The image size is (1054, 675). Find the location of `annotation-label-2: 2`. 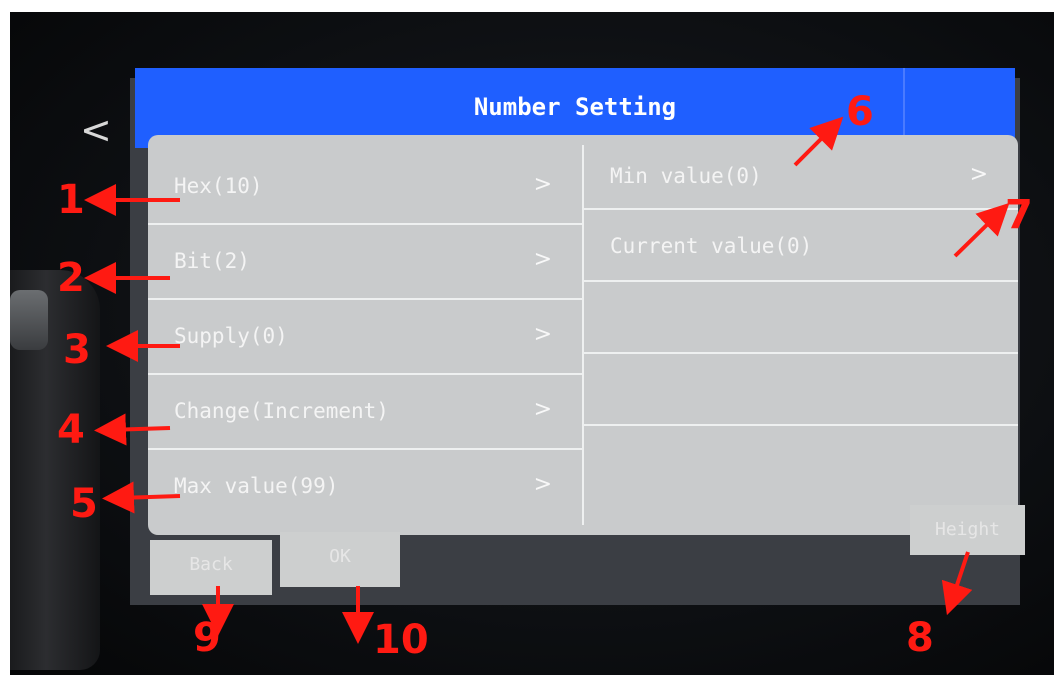

annotation-label-2: 2 is located at coordinates (71, 278).